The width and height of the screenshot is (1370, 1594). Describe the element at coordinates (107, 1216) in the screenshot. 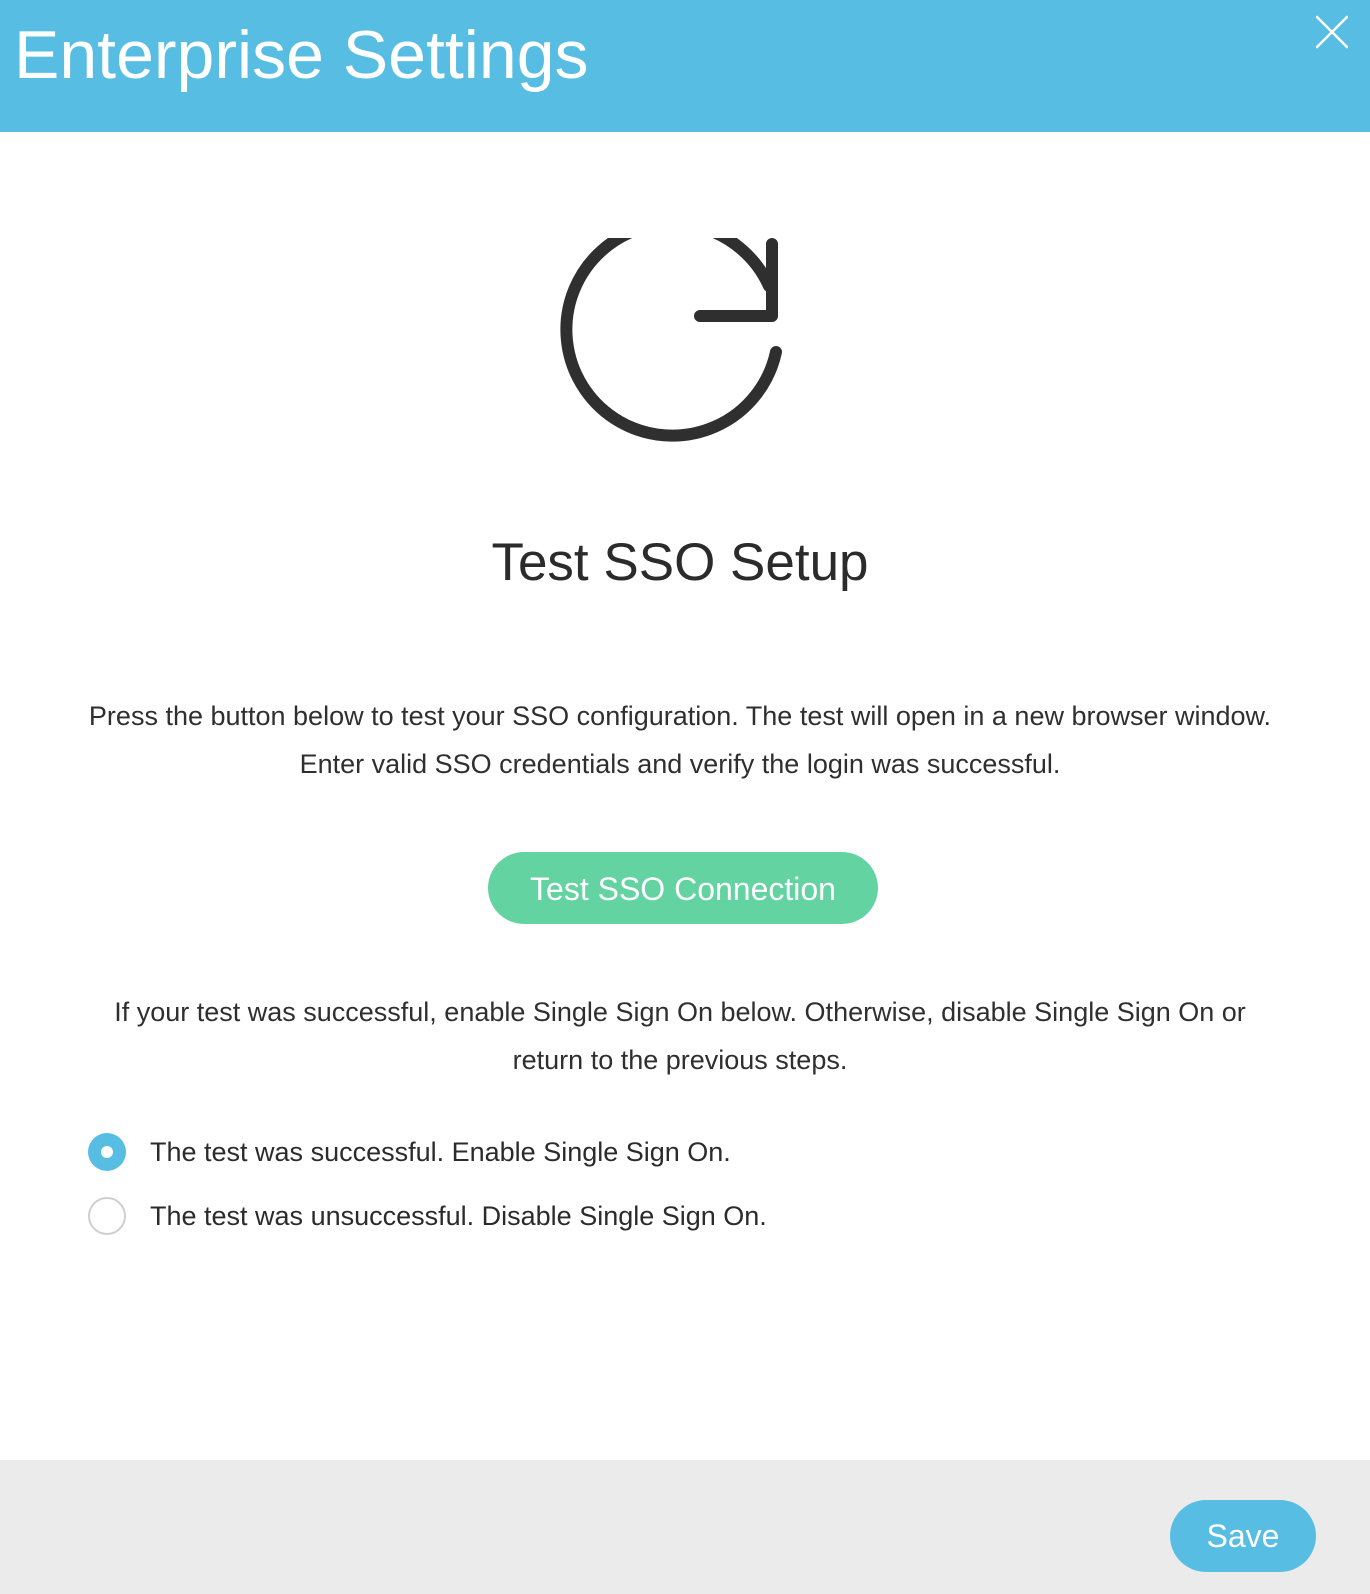

I see `radio-button-unselected` at that location.